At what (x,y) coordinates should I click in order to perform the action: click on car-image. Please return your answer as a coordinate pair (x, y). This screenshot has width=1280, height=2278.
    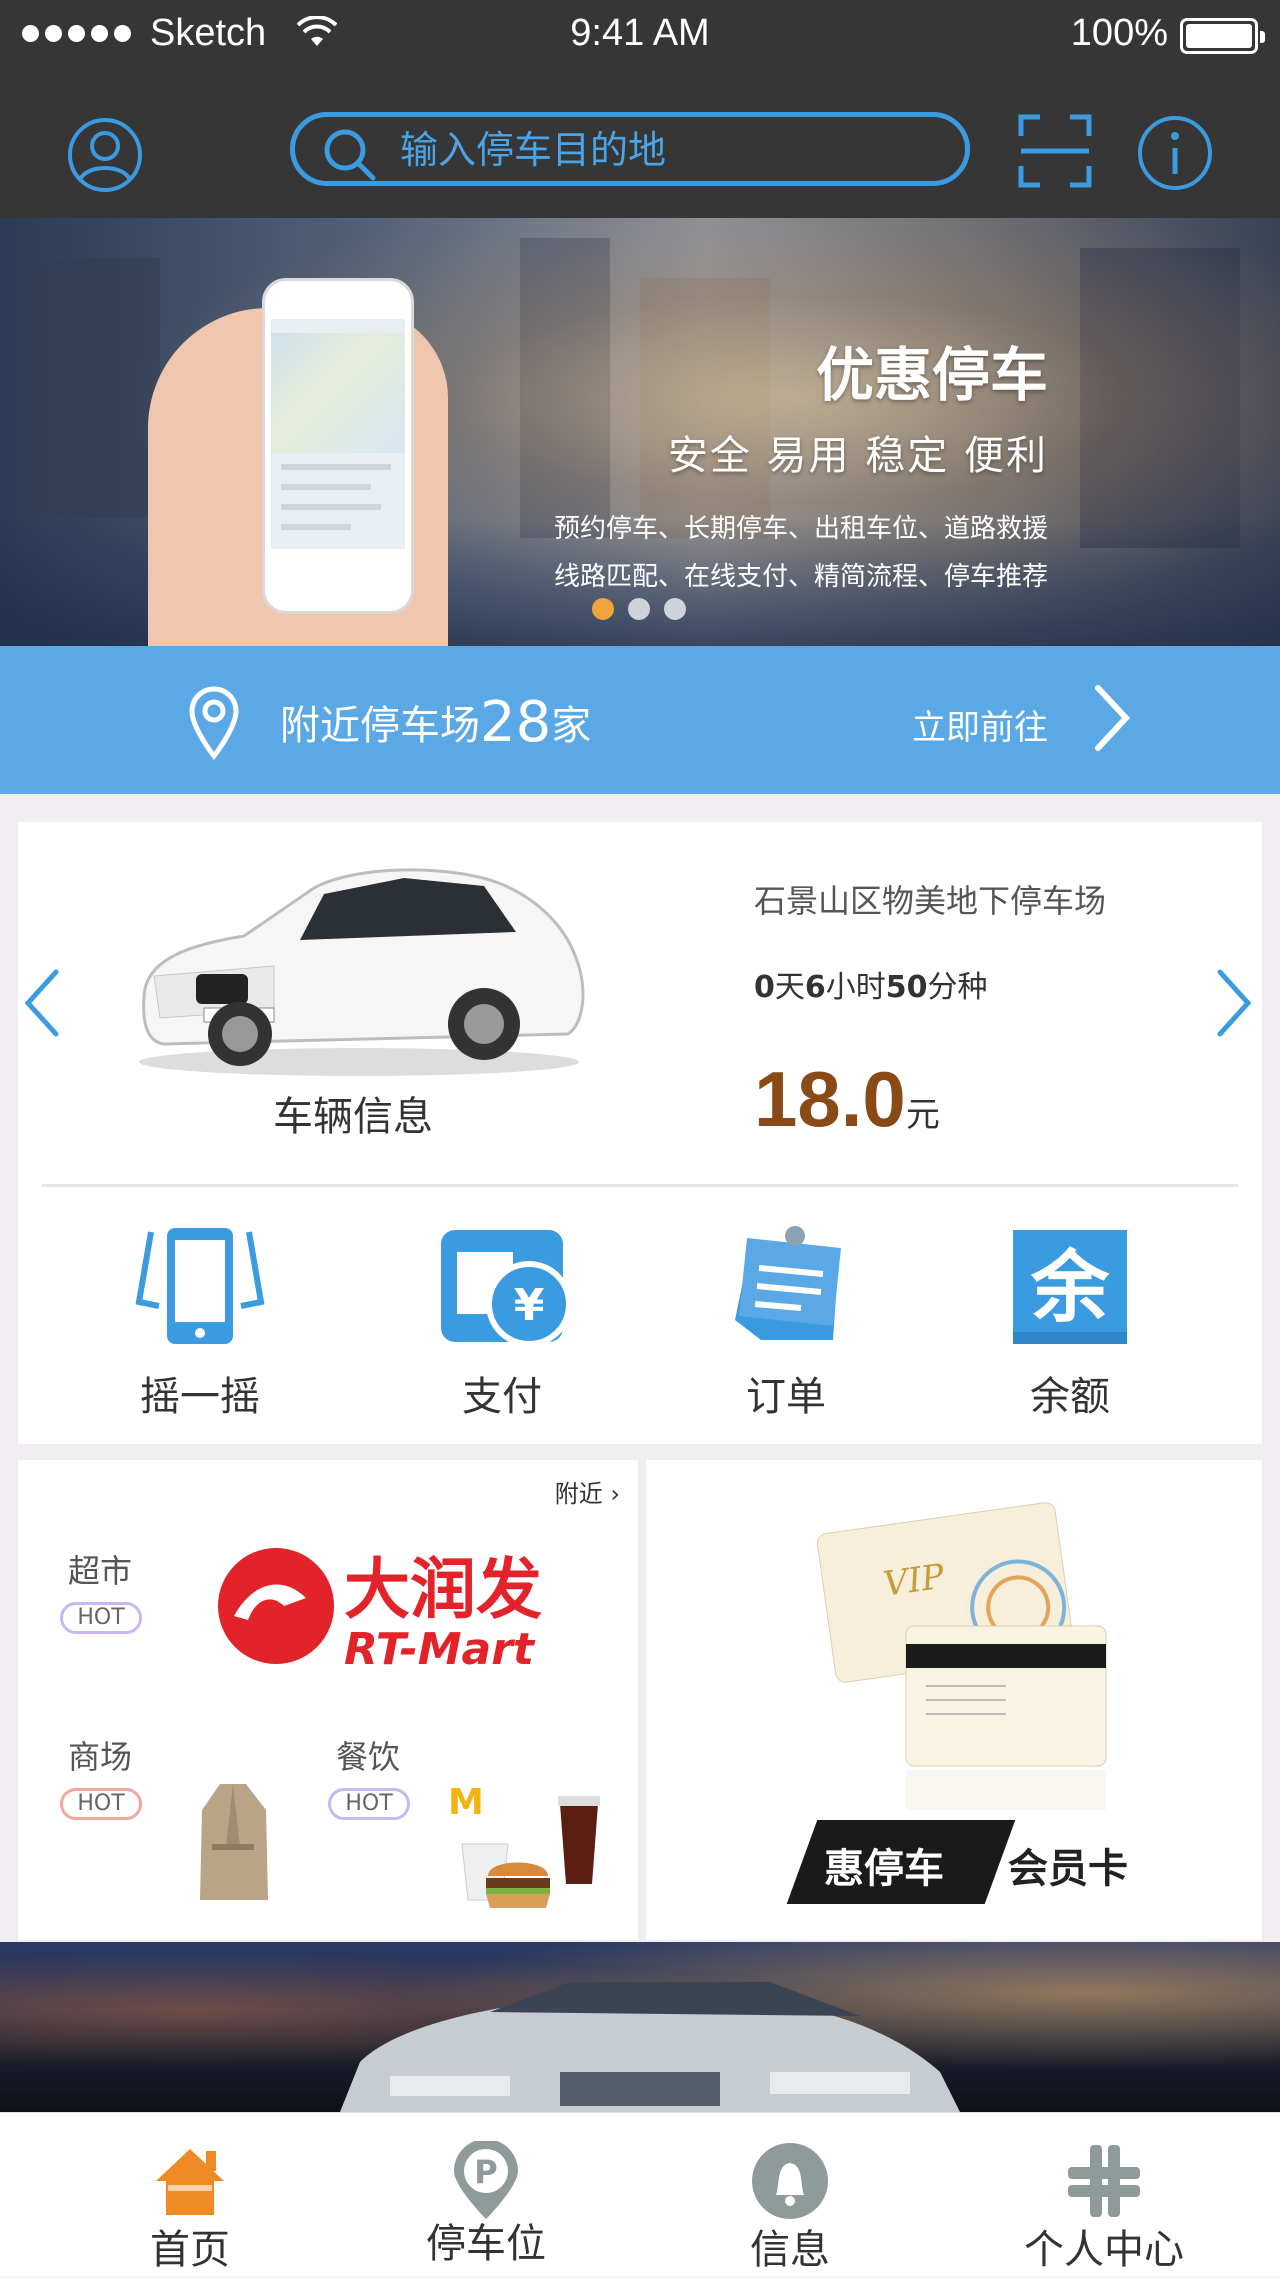
    Looking at the image, I should click on (362, 972).